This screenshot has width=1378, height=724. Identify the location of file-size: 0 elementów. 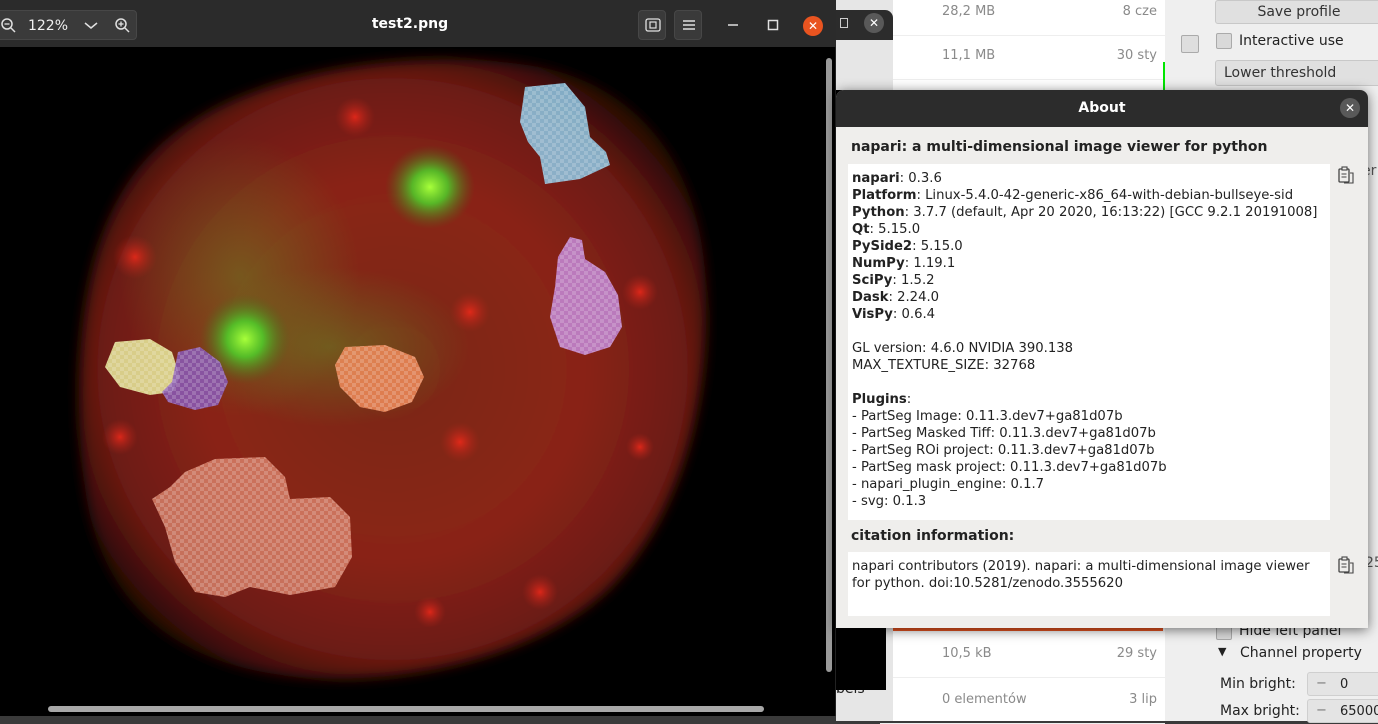
(984, 699).